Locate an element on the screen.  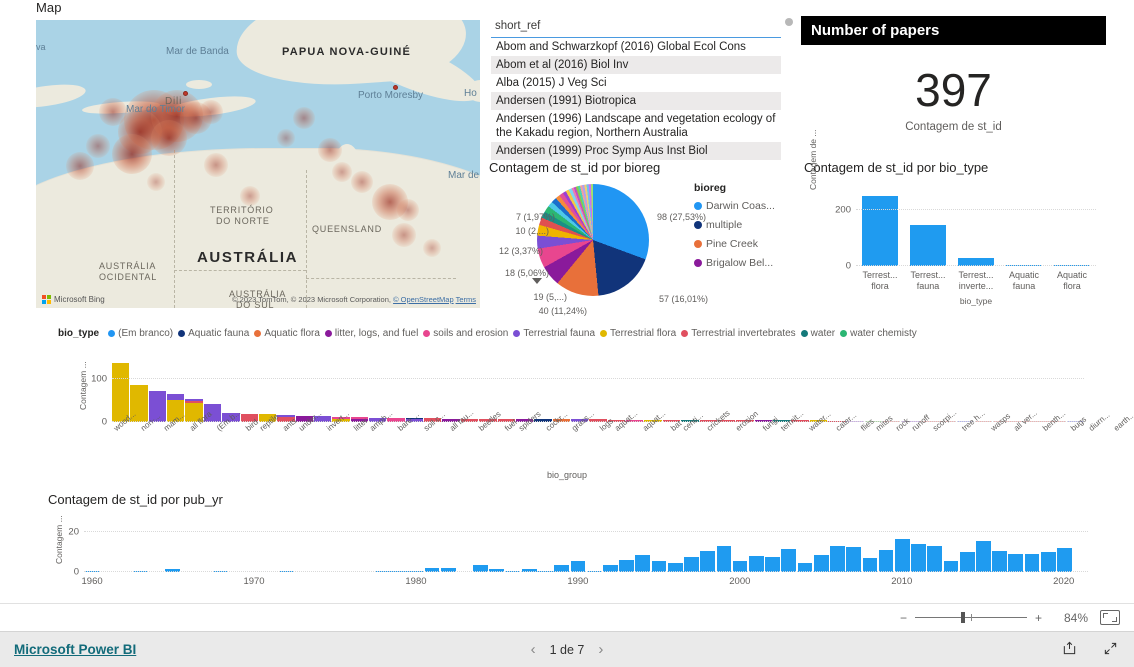
biogroup-bars is located at coordinates (598, 391).